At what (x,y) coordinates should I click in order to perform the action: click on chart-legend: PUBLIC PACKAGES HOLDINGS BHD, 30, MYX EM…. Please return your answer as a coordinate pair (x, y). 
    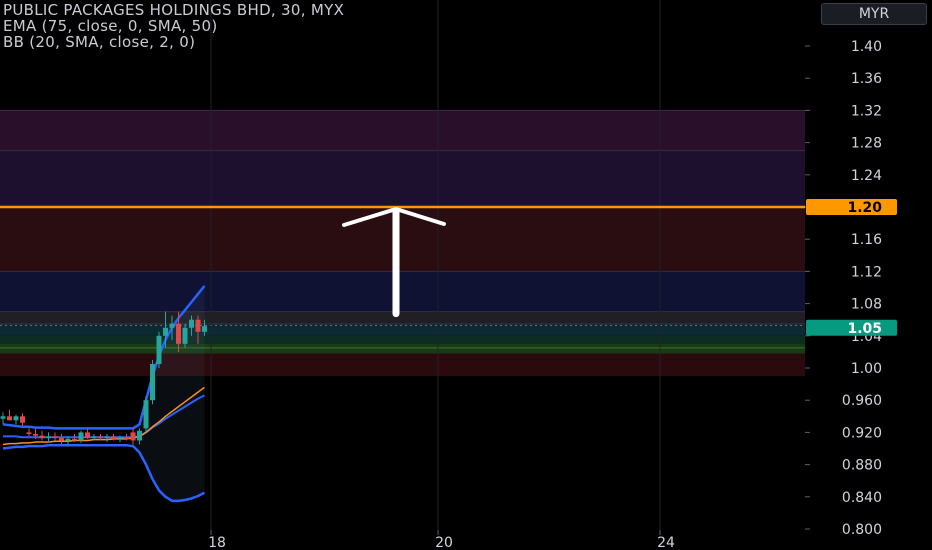
    Looking at the image, I should click on (173, 26).